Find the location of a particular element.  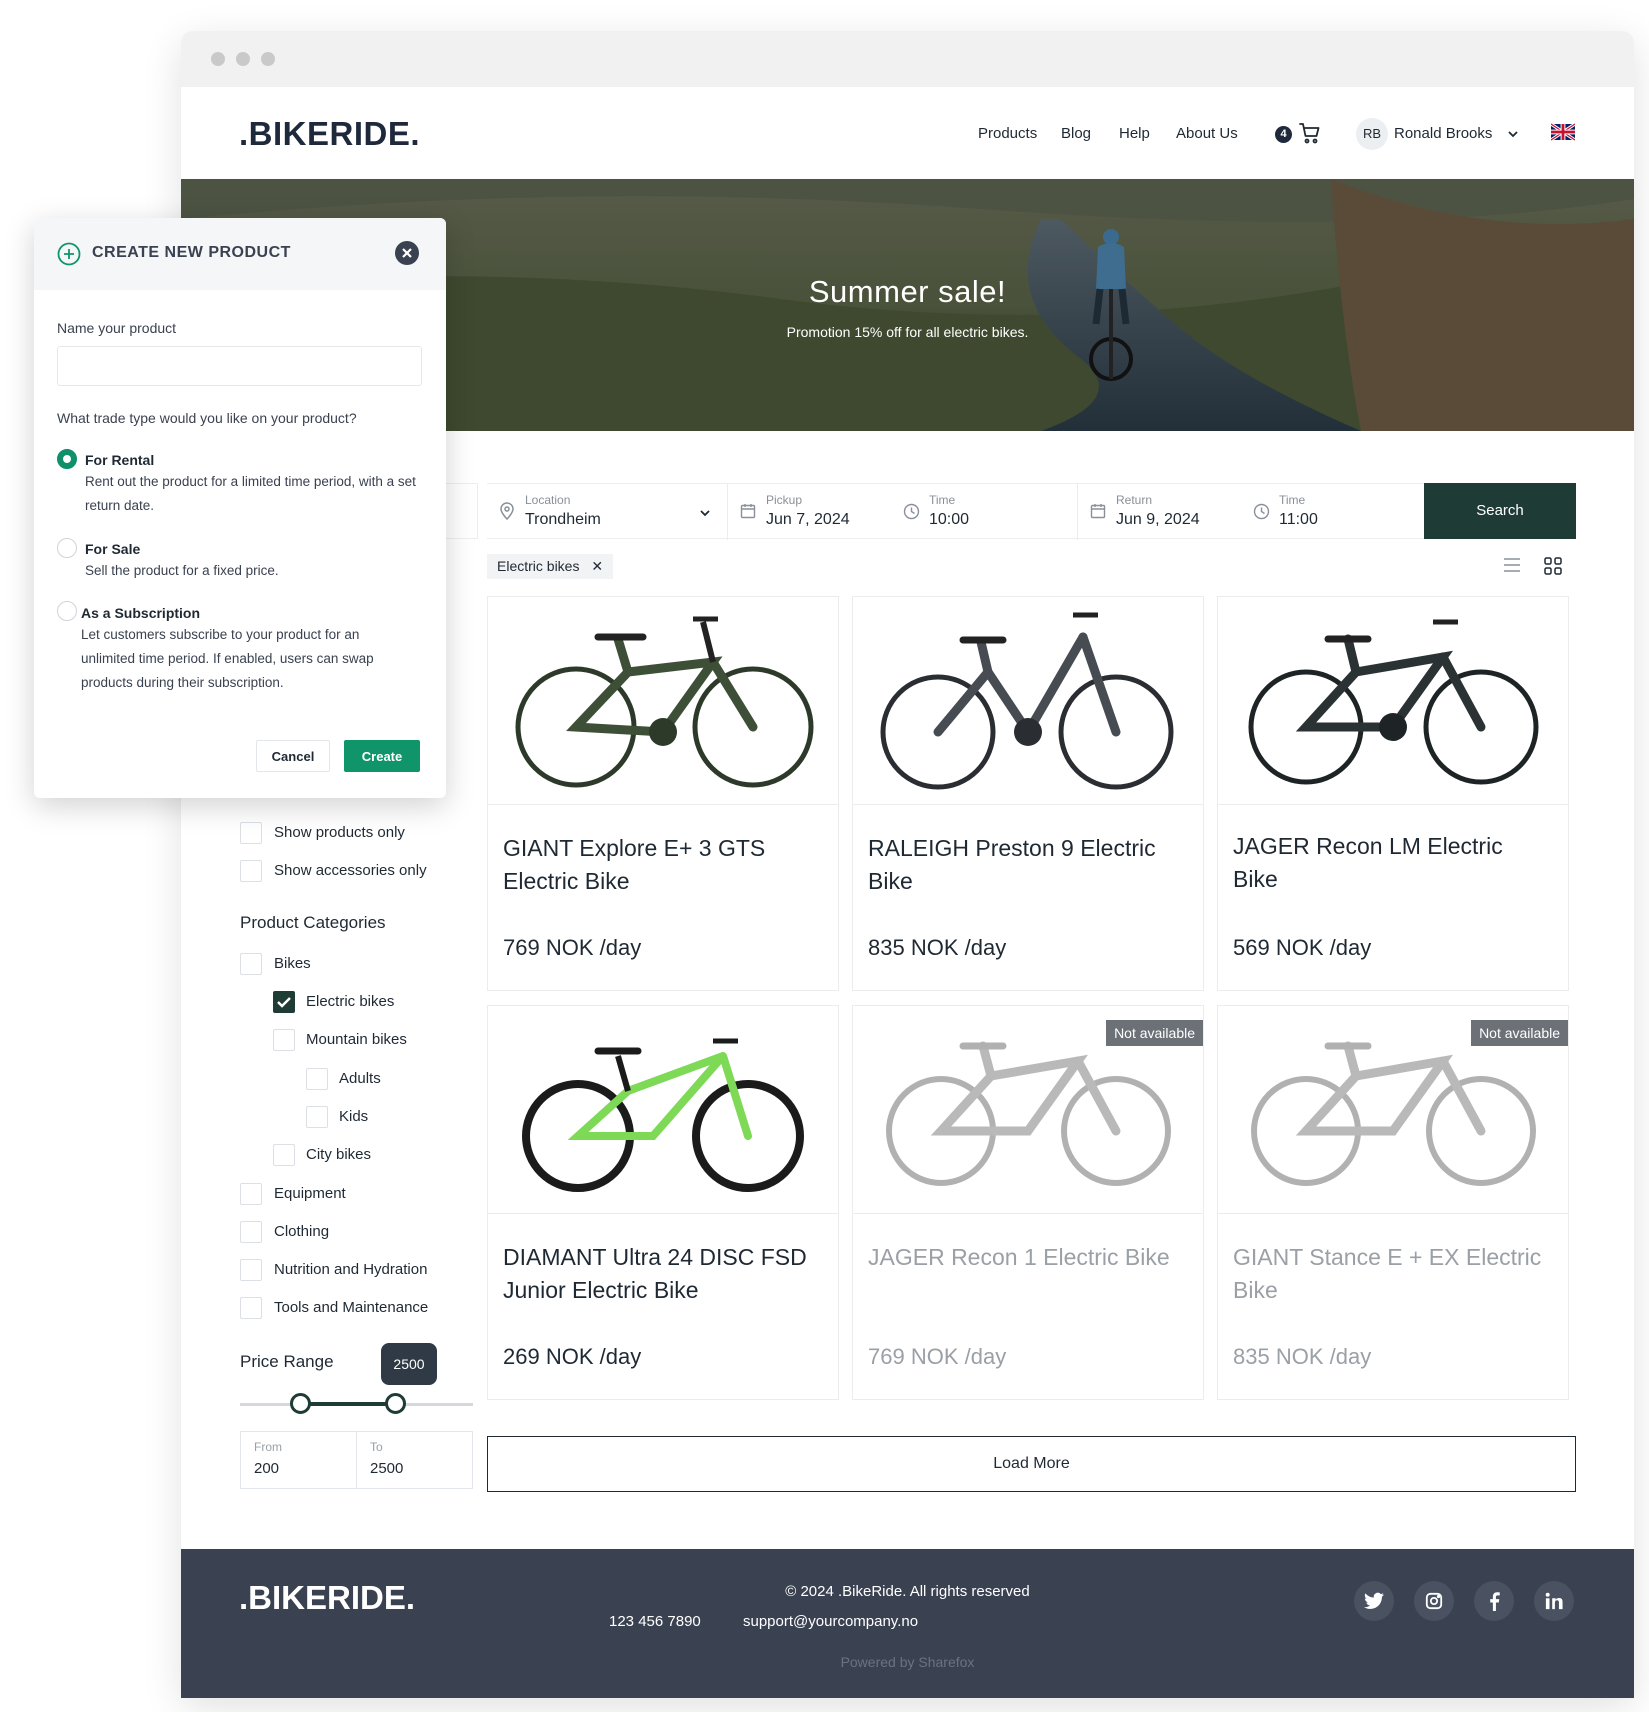

location-field: Location Trondheim is located at coordinates (607, 512).